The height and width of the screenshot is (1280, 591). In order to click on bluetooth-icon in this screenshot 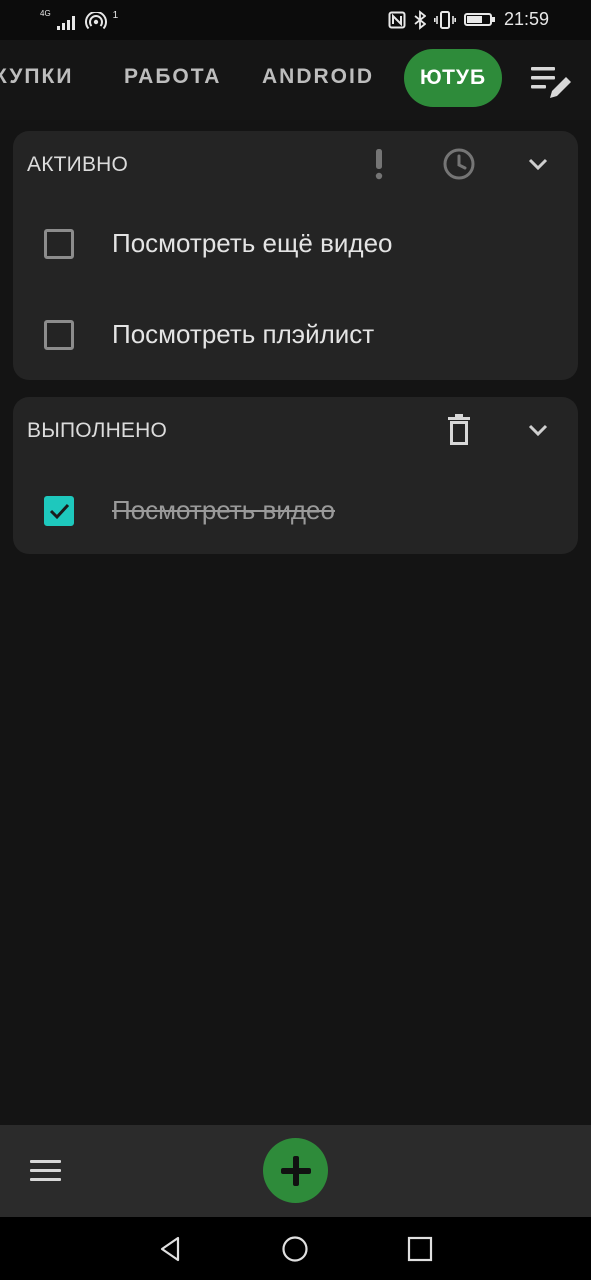, I will do `click(420, 19)`.